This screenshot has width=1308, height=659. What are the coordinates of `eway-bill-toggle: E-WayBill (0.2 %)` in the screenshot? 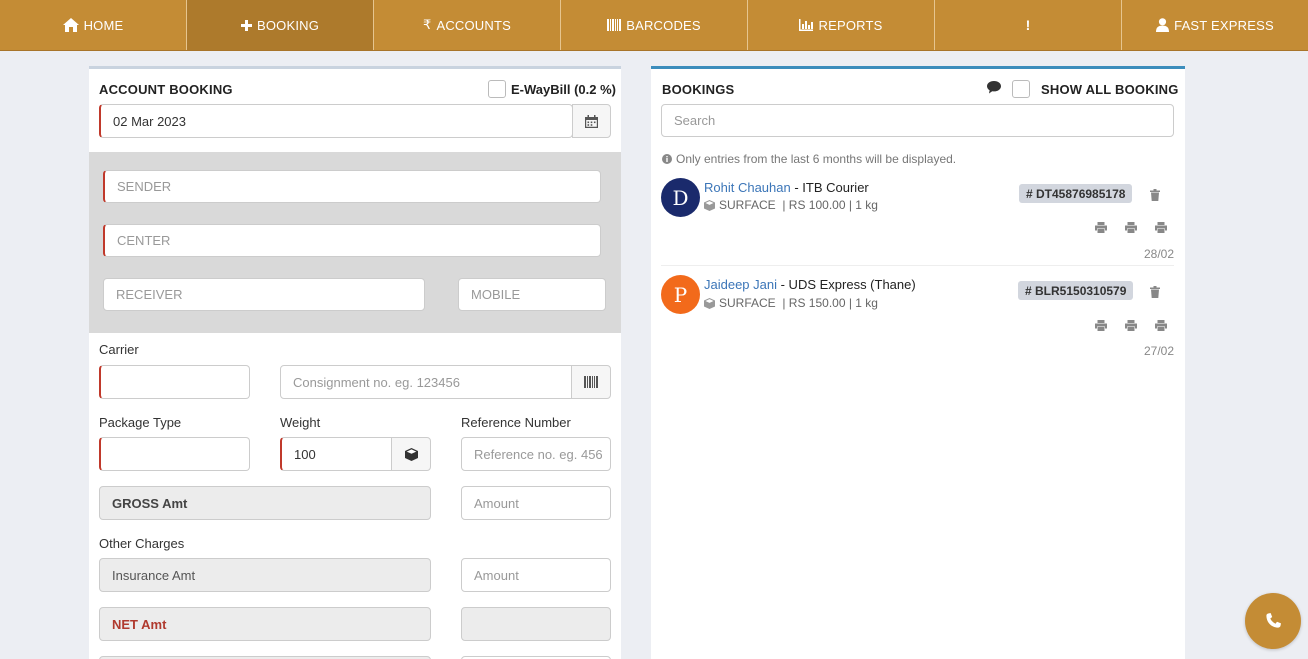 It's located at (552, 89).